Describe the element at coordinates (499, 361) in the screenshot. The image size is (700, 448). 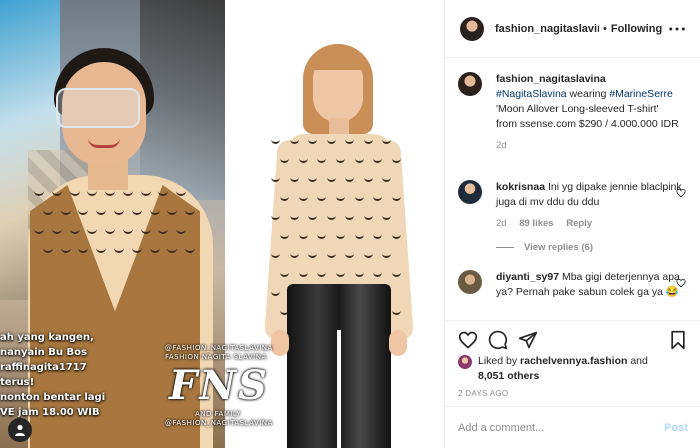
I see `likes-prefix: Liked by` at that location.